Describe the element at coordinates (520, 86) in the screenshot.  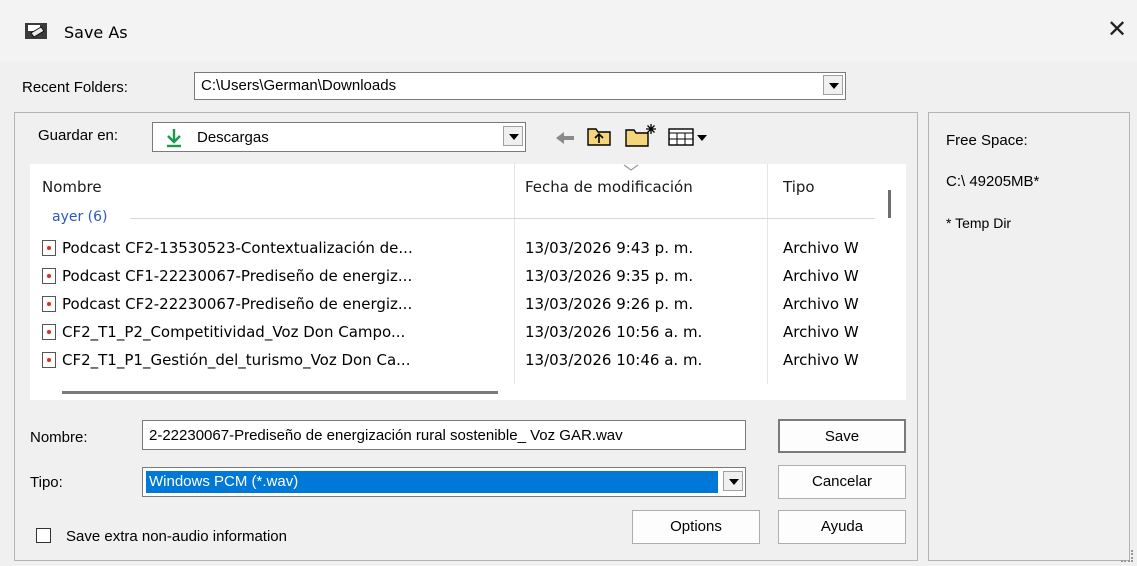
I see `recent-folders-combo: C:\Users\German\Downloads` at that location.